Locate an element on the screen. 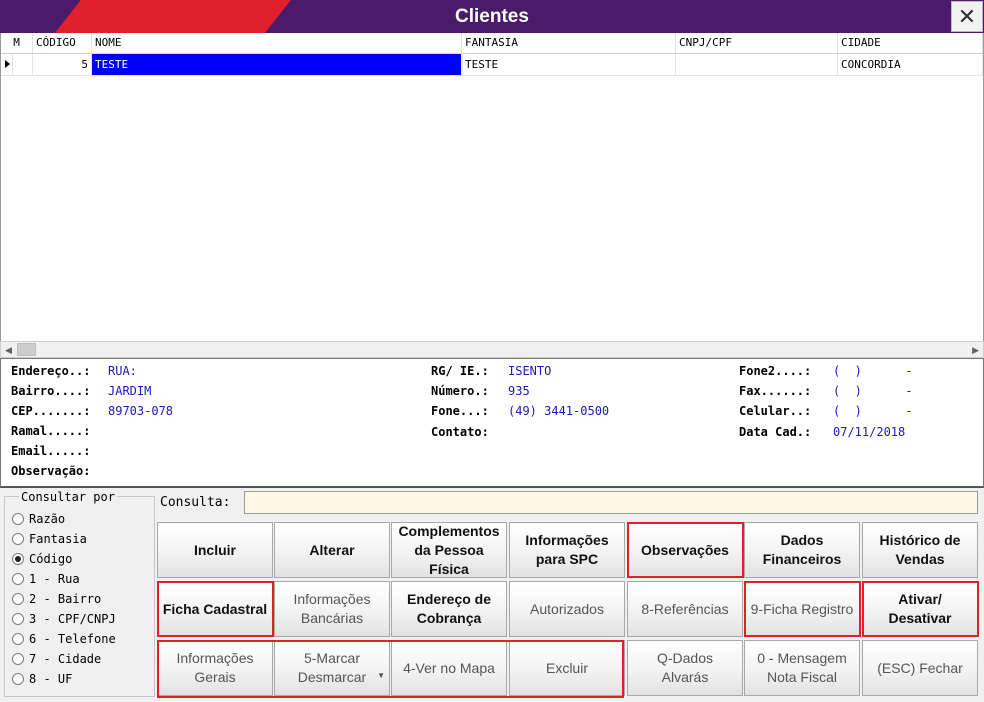 The height and width of the screenshot is (702, 984). observacoes-button: Observações is located at coordinates (685, 550).